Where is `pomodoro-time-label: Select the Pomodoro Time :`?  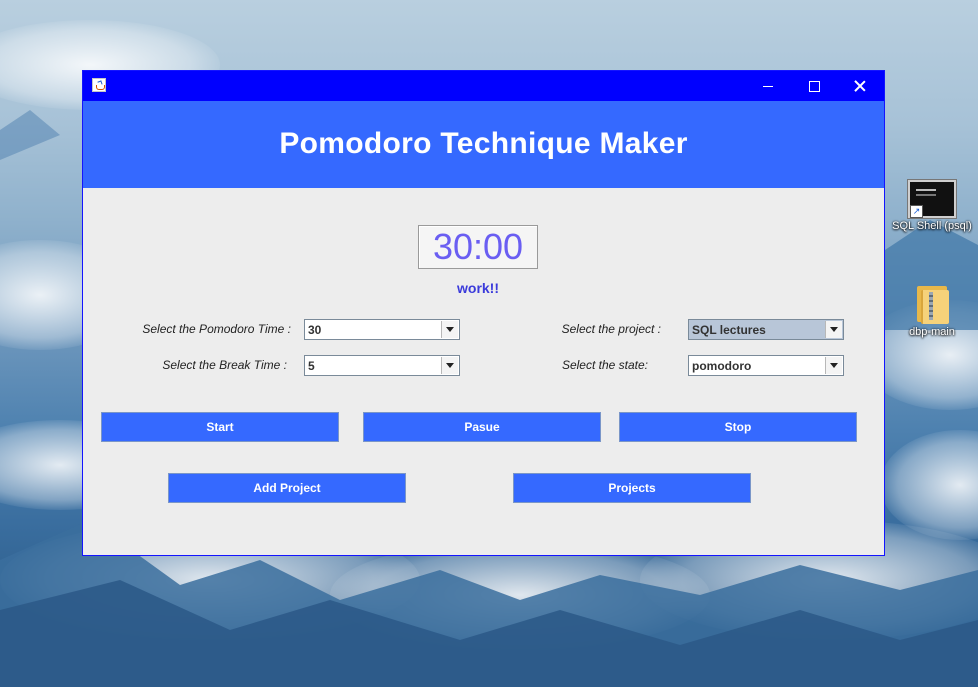
pomodoro-time-label: Select the Pomodoro Time : is located at coordinates (216, 329).